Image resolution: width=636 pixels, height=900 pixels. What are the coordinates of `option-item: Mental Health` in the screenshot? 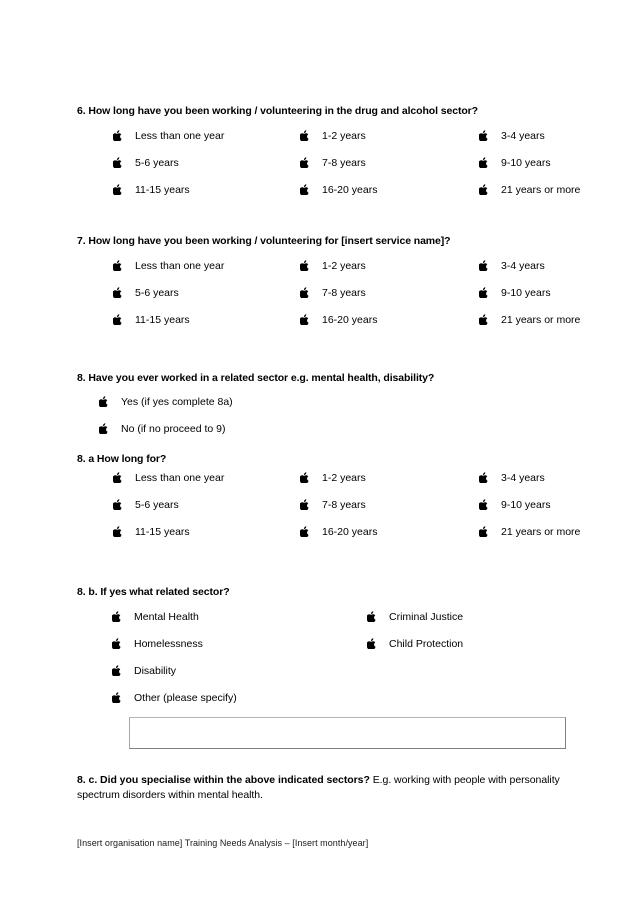 It's located at (239, 625).